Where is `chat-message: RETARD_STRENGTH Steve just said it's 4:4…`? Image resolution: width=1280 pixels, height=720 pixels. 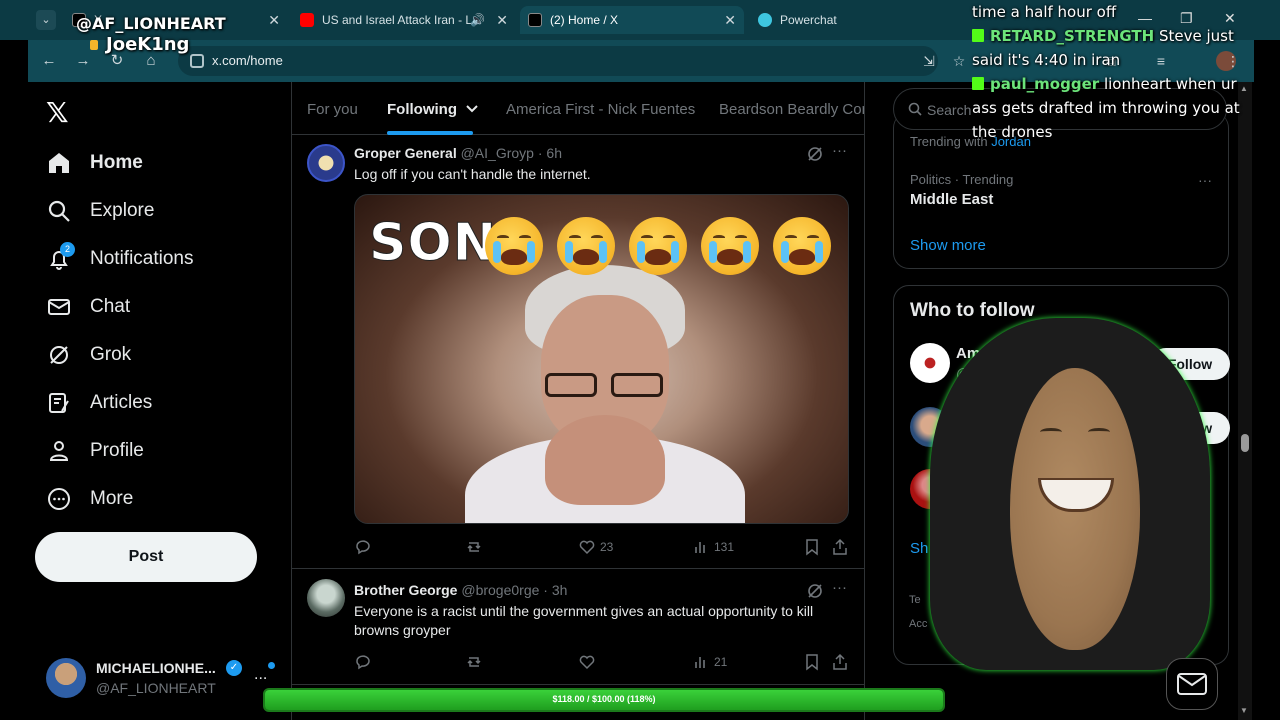 chat-message: RETARD_STRENGTH Steve just said it's 4:4… is located at coordinates (1117, 48).